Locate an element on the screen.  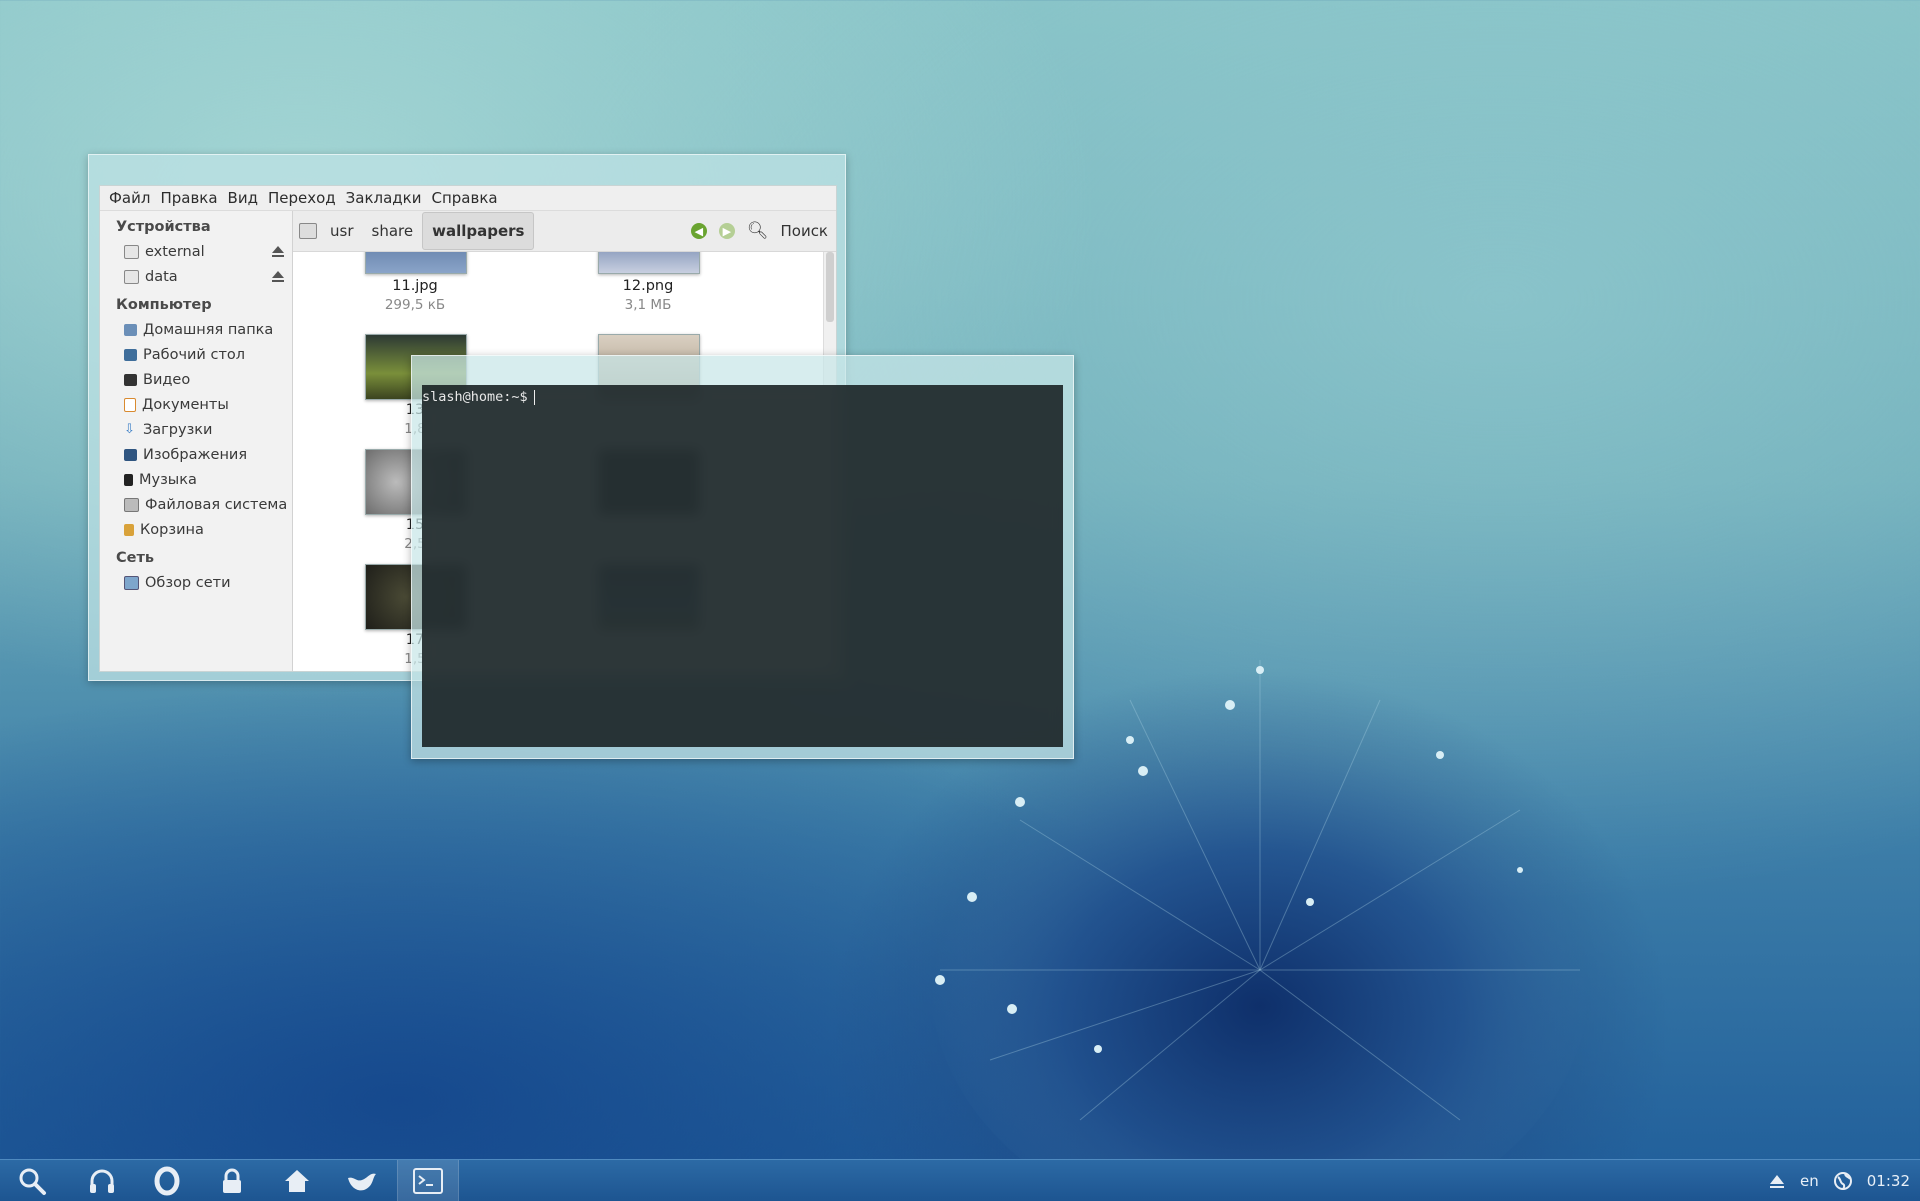
file-size: 299,5 кБ is located at coordinates (415, 305).